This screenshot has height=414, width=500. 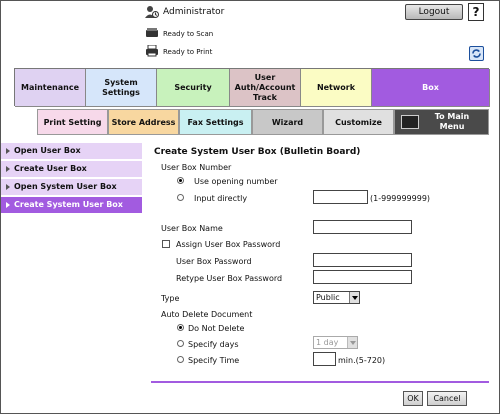 What do you see at coordinates (447, 398) in the screenshot?
I see `cancel-button: Cancel` at bounding box center [447, 398].